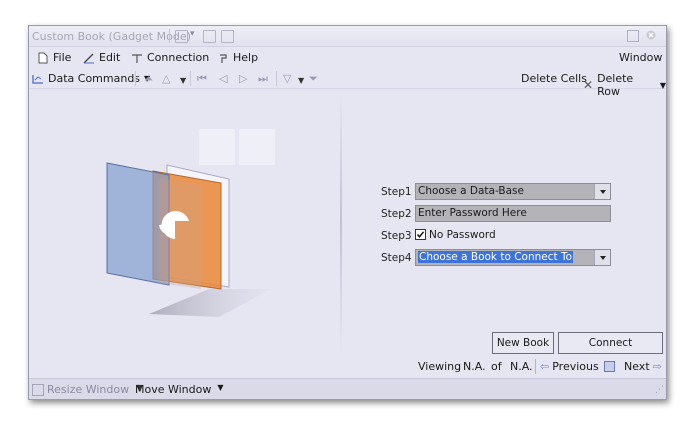 This screenshot has width=692, height=421. Describe the element at coordinates (462, 235) in the screenshot. I see `no-password-label: No Password` at that location.